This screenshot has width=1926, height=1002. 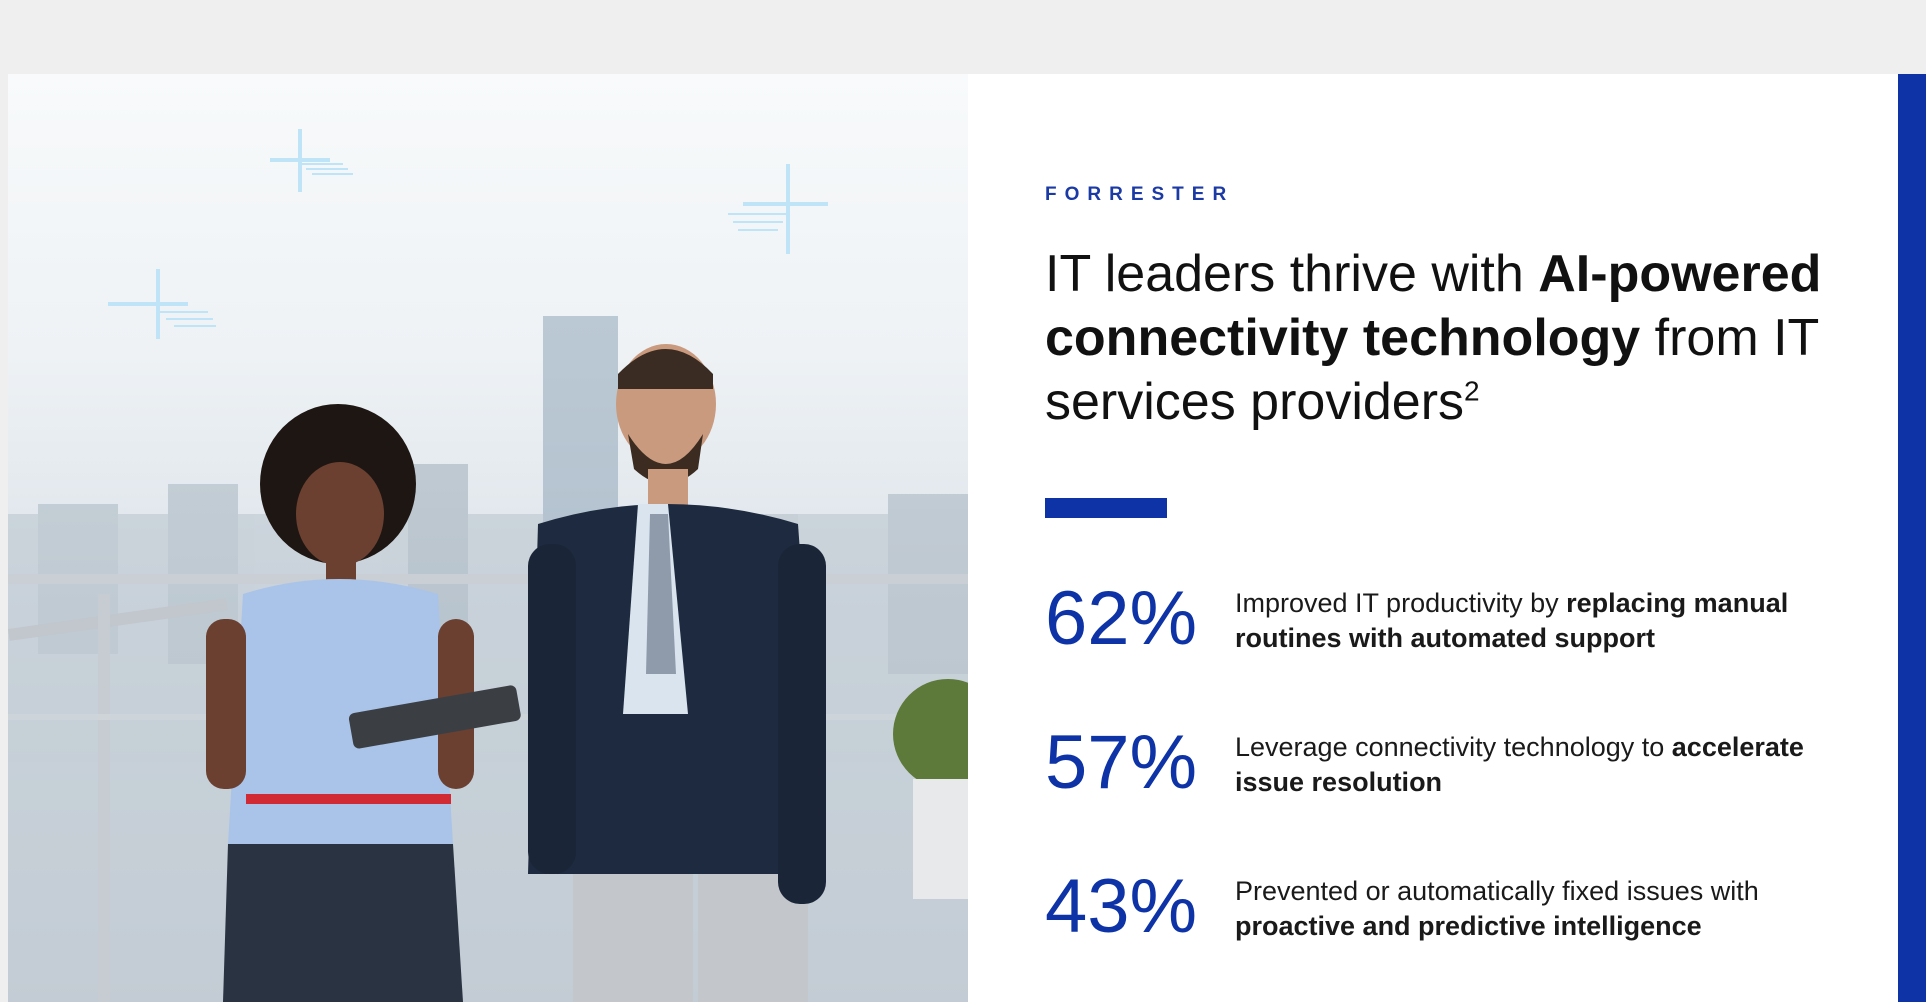 I want to click on headline-footnote: 2, so click(x=1472, y=391).